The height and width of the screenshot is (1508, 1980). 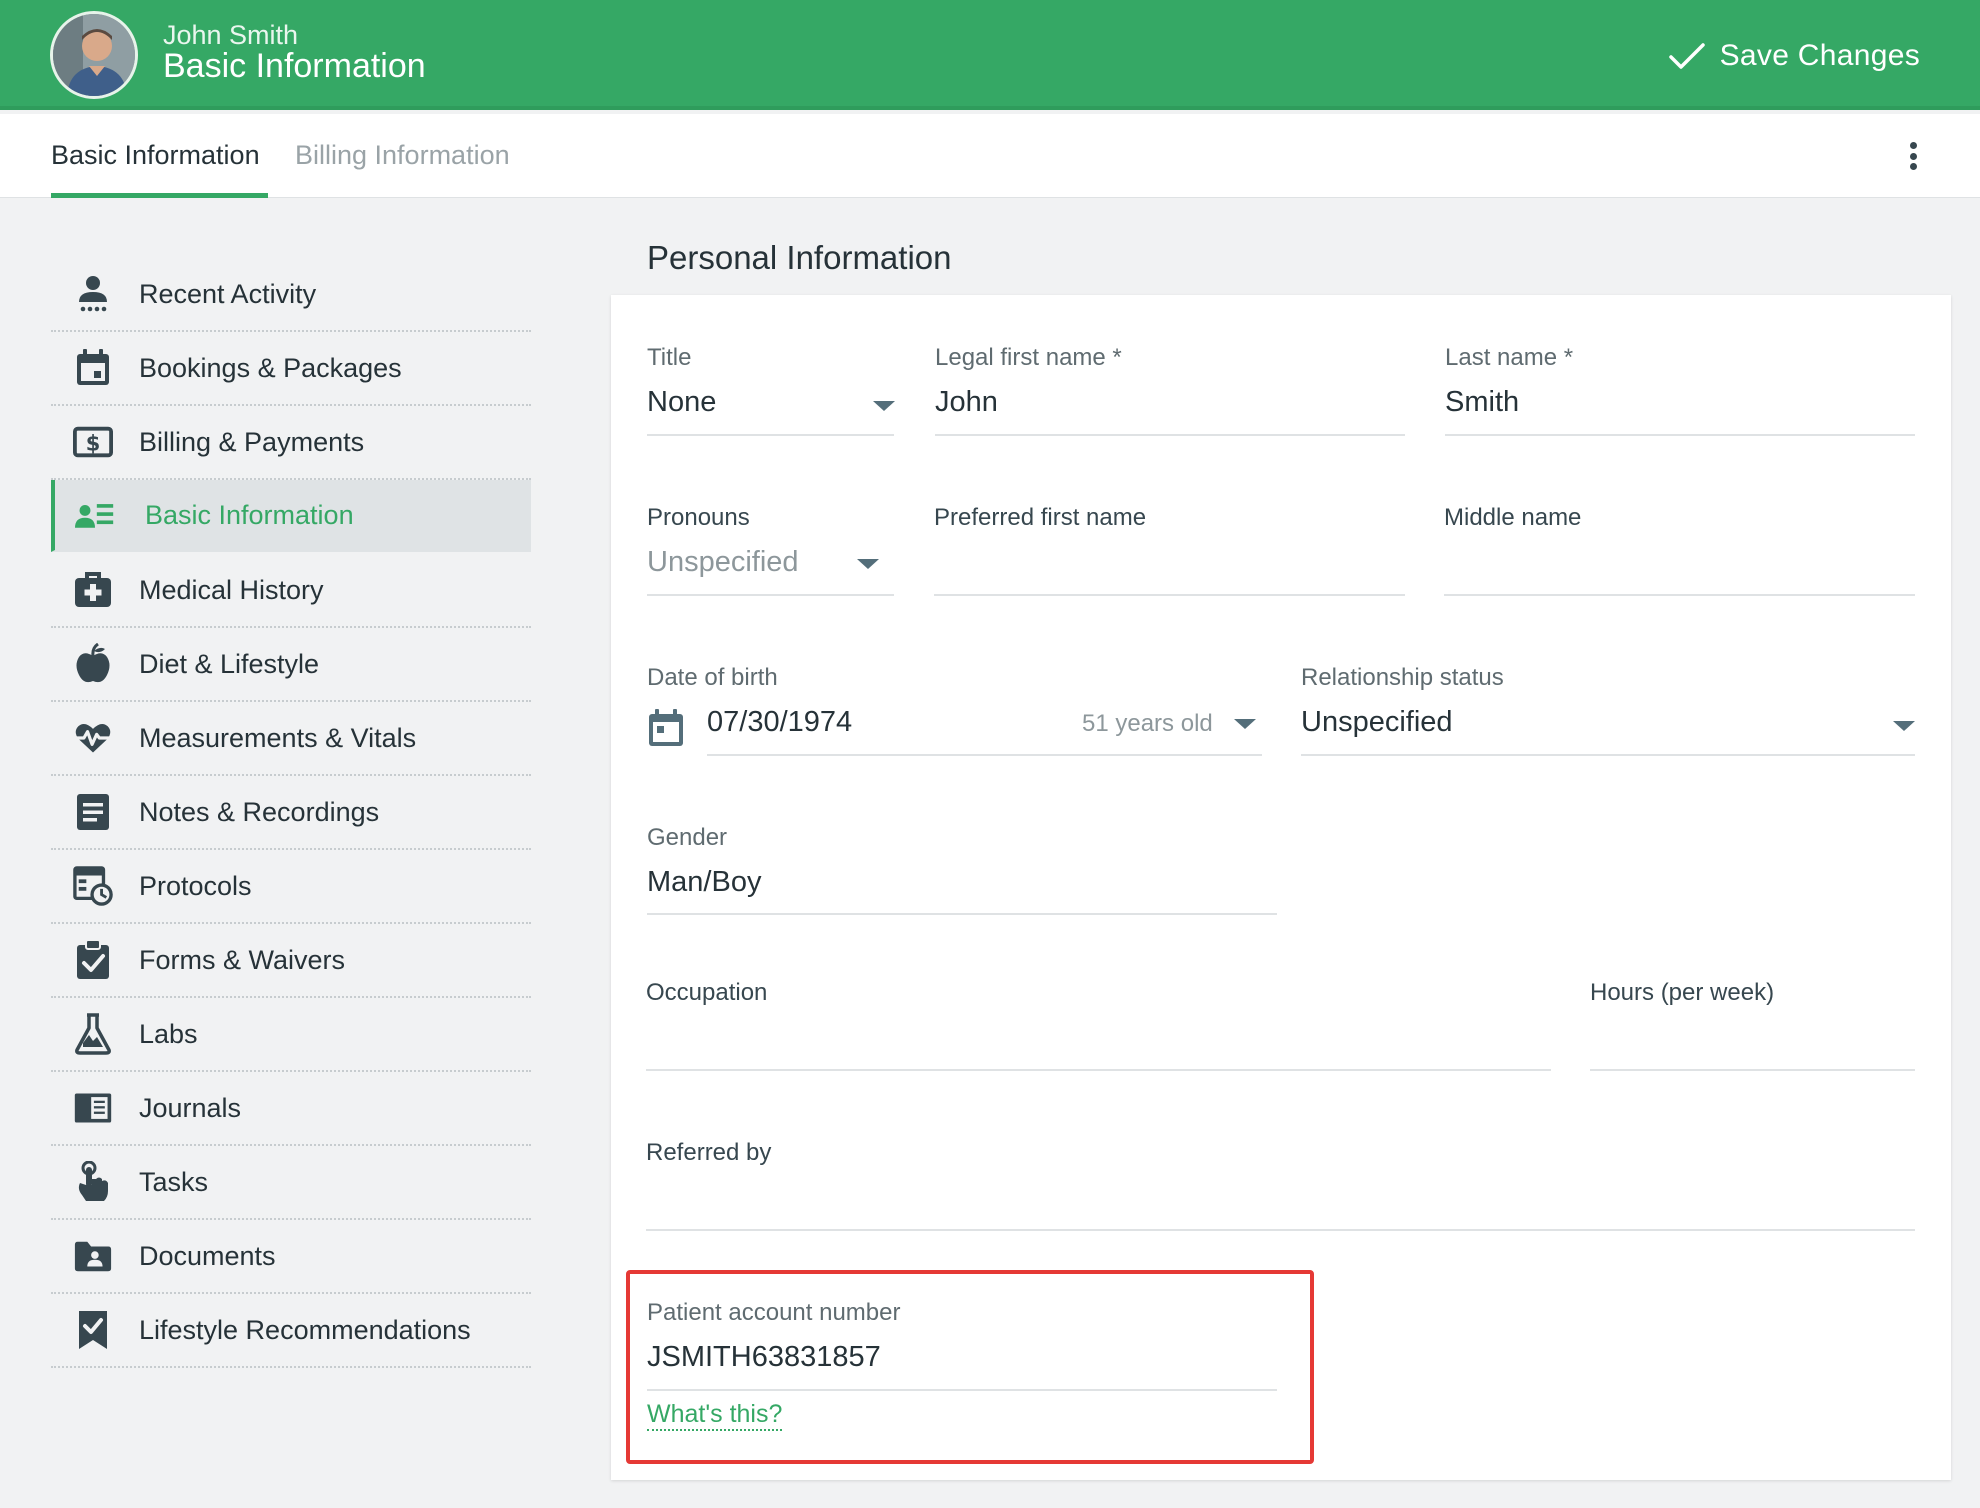 I want to click on title-select: Title None, so click(x=771, y=390).